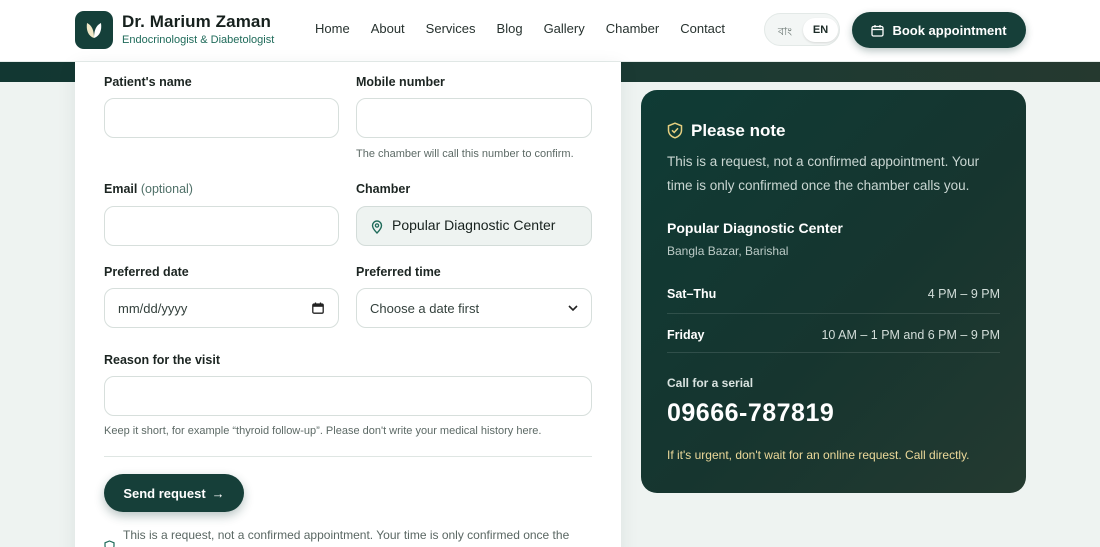  What do you see at coordinates (820, 30) in the screenshot?
I see `lang-english-option: EN` at bounding box center [820, 30].